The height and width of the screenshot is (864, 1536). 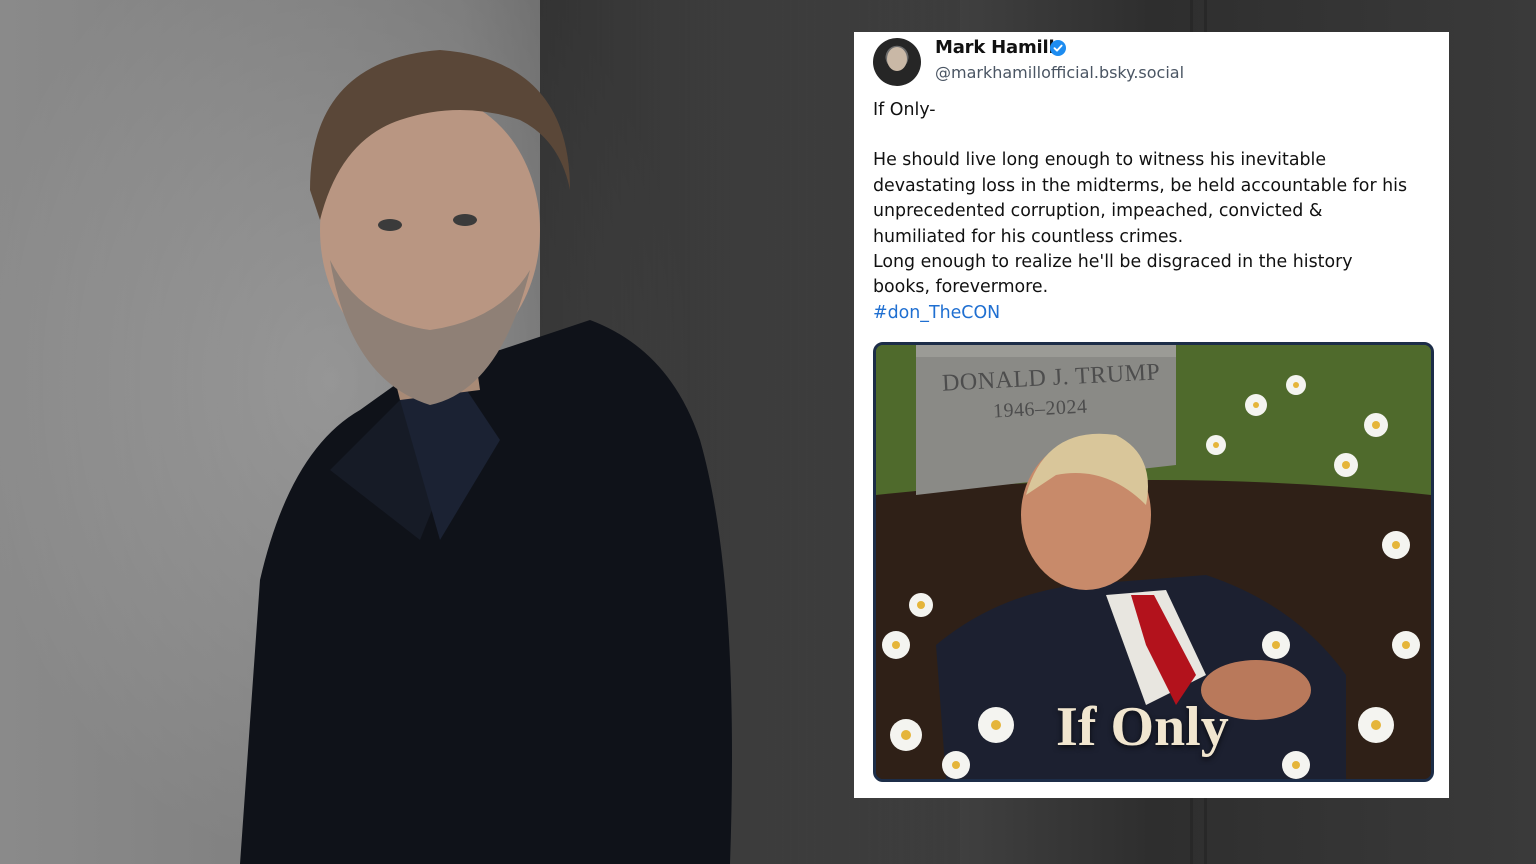 What do you see at coordinates (1155, 313) in the screenshot?
I see `hashtag-link: #don_TheCON` at bounding box center [1155, 313].